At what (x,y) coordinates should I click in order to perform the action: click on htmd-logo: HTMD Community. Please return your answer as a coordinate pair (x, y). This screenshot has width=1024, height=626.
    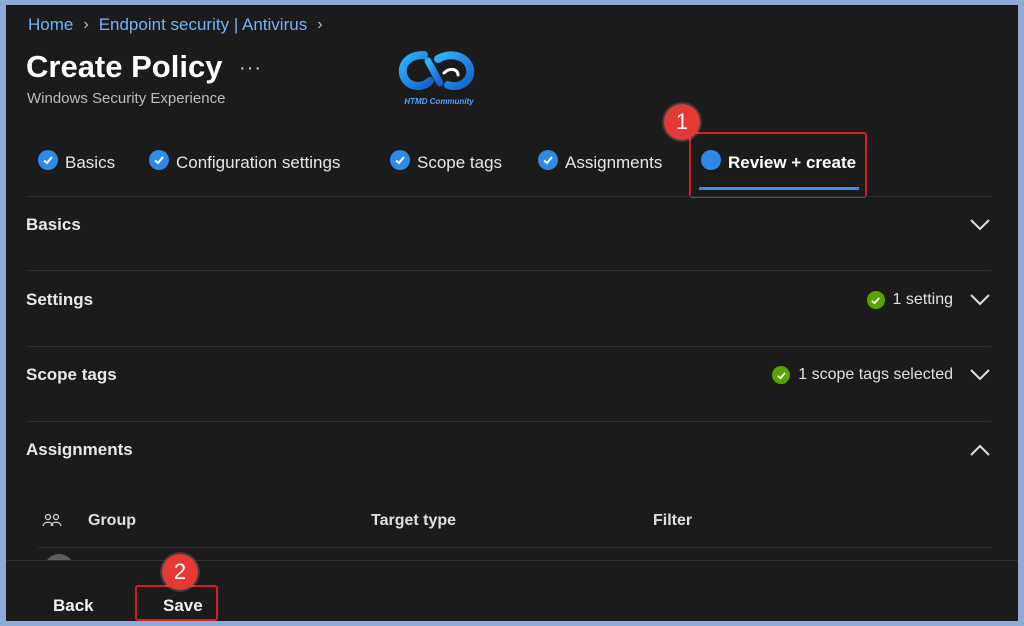
    Looking at the image, I should click on (439, 80).